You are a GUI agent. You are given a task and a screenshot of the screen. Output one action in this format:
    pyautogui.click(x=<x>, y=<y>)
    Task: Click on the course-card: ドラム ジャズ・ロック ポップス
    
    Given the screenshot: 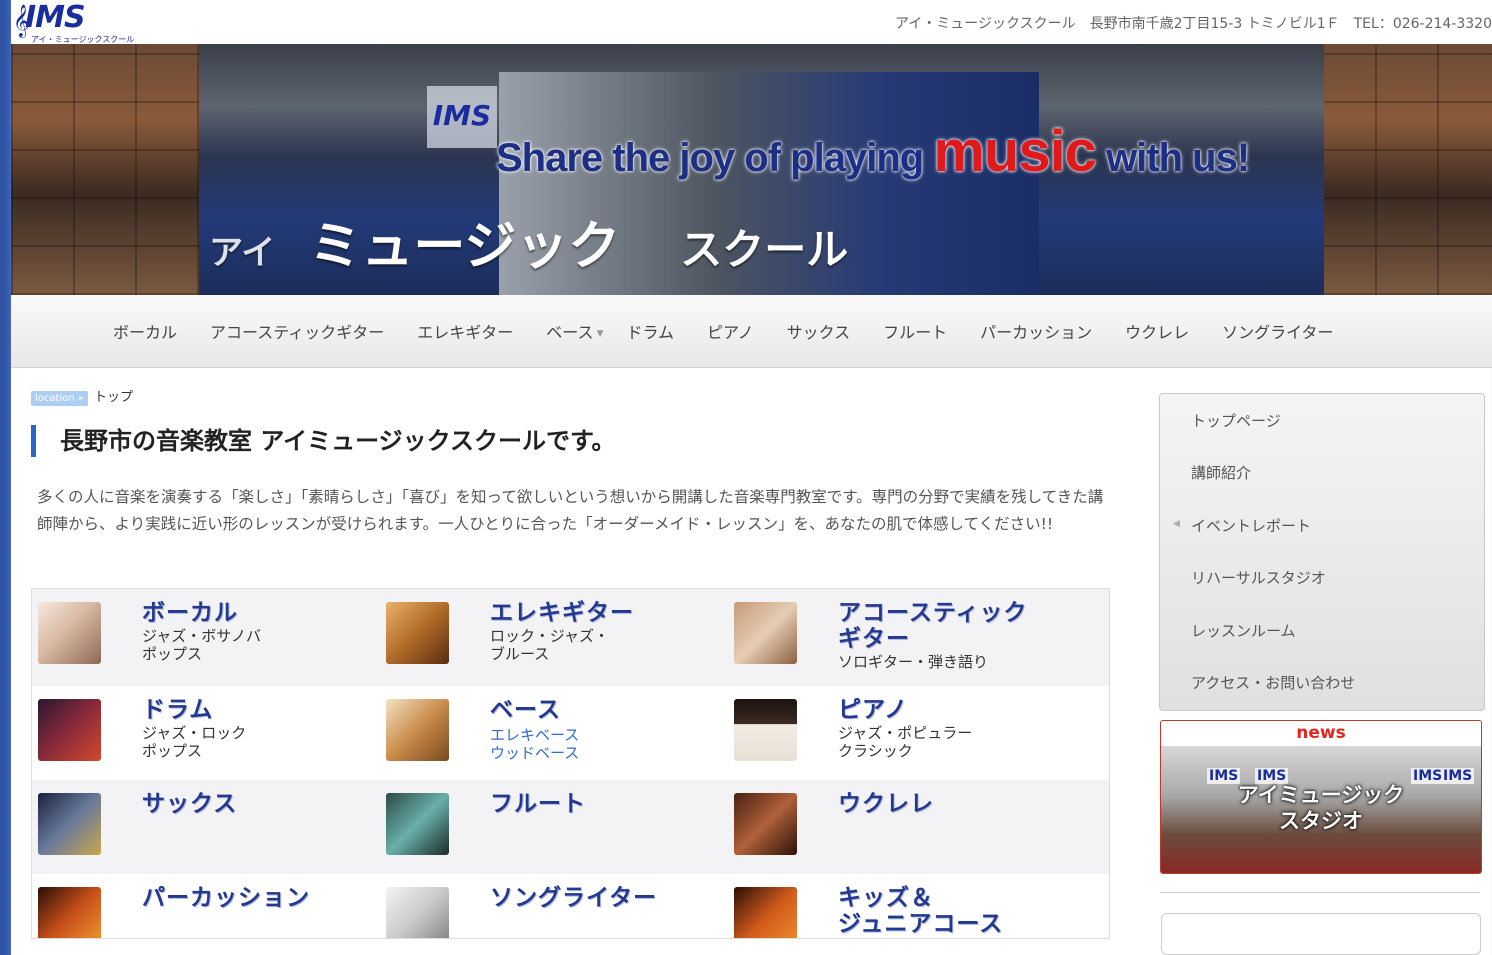 What is the action you would take?
    pyautogui.click(x=206, y=733)
    